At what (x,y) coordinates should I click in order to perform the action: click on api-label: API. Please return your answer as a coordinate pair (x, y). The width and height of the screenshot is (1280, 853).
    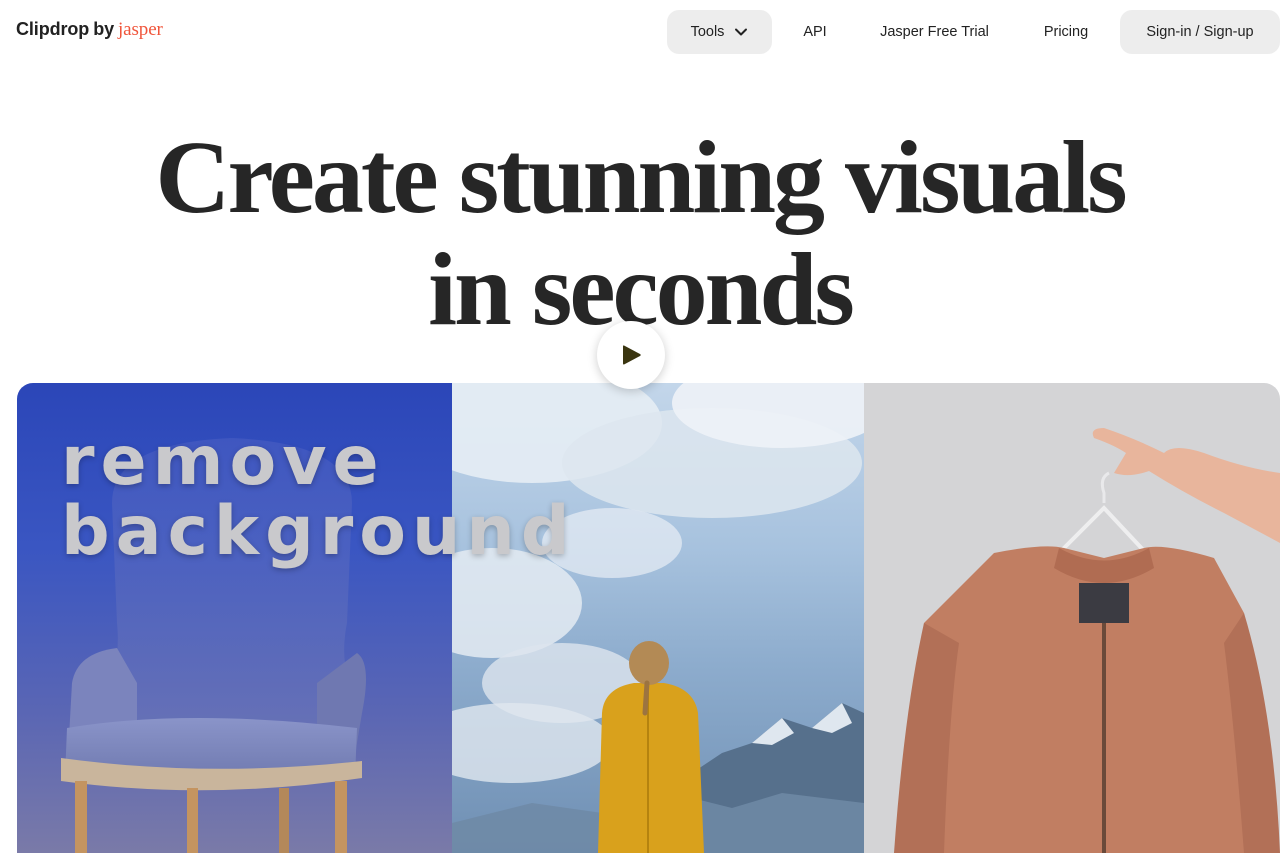
    Looking at the image, I should click on (815, 32).